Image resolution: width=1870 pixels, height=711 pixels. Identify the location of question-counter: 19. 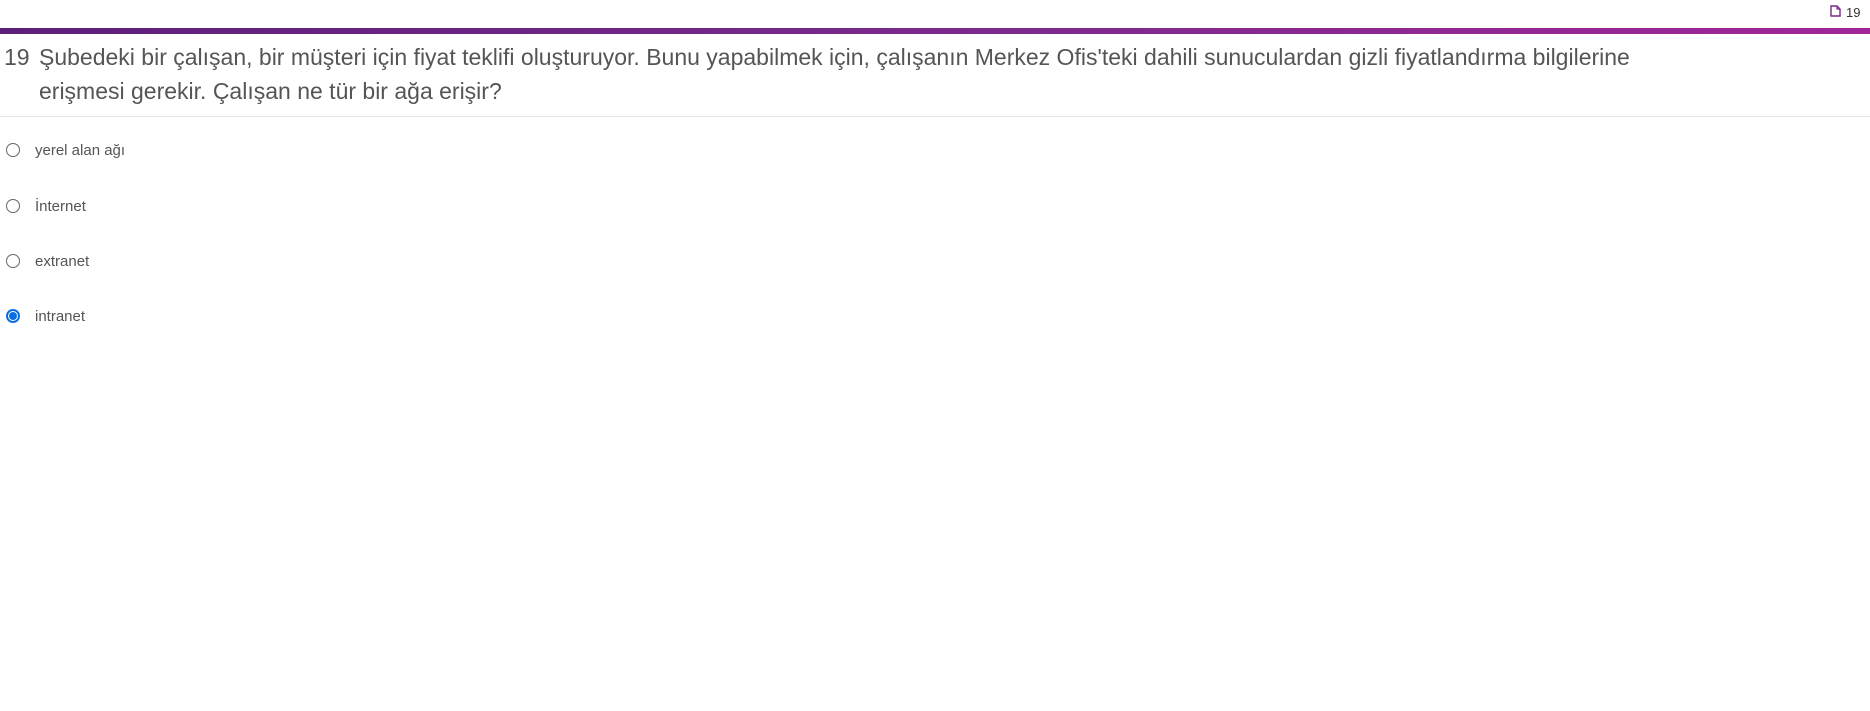
(1850, 13).